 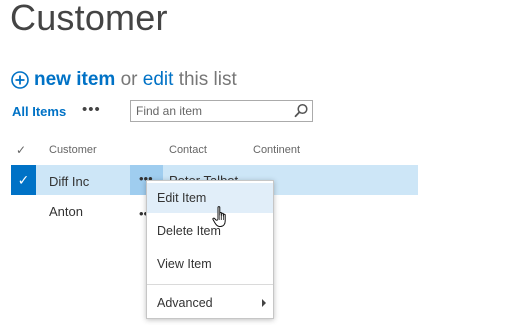 What do you see at coordinates (210, 284) in the screenshot?
I see `menu-divider` at bounding box center [210, 284].